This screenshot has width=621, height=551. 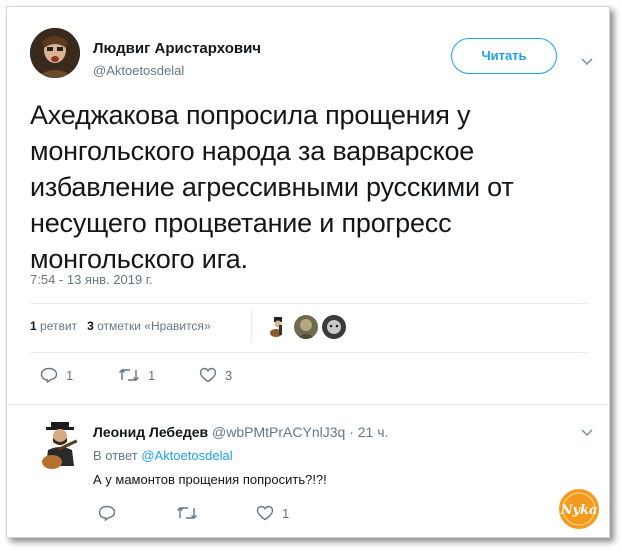 I want to click on like-action: 3, so click(x=215, y=375).